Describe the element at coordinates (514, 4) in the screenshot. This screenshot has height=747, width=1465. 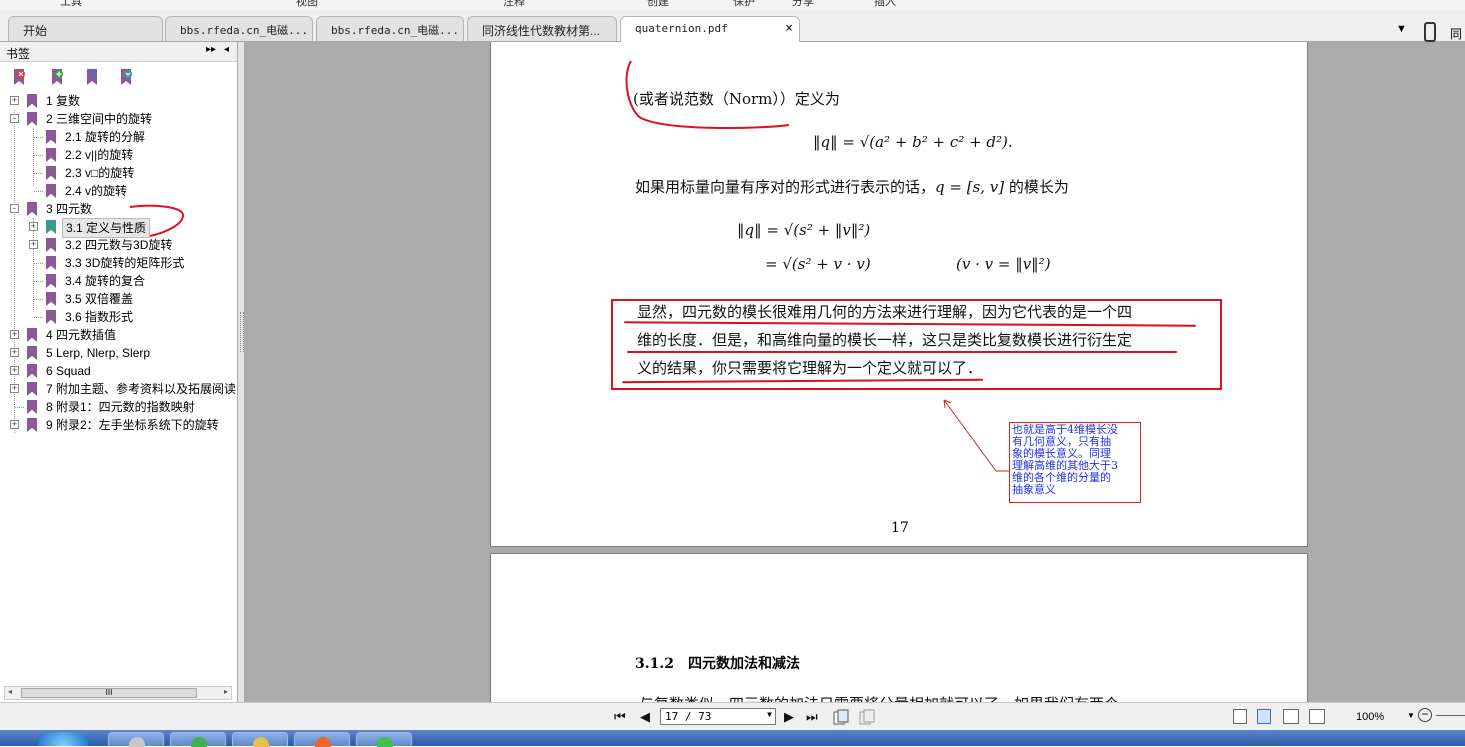
I see `ribbon-tab-annotate: 注释` at that location.